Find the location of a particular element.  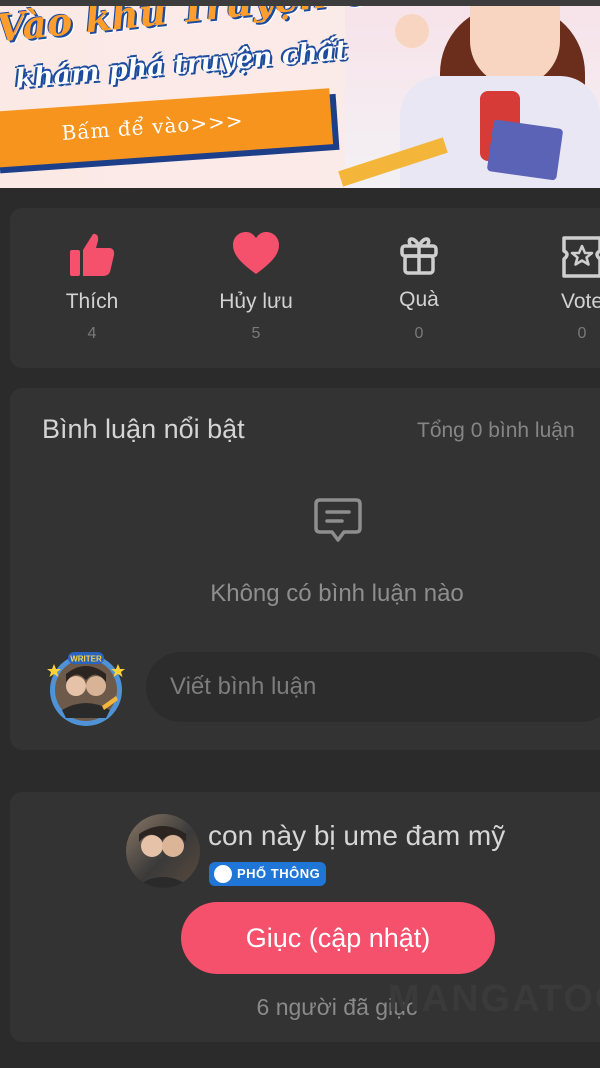

author-level-label: PHỔ THÔNG is located at coordinates (279, 873).